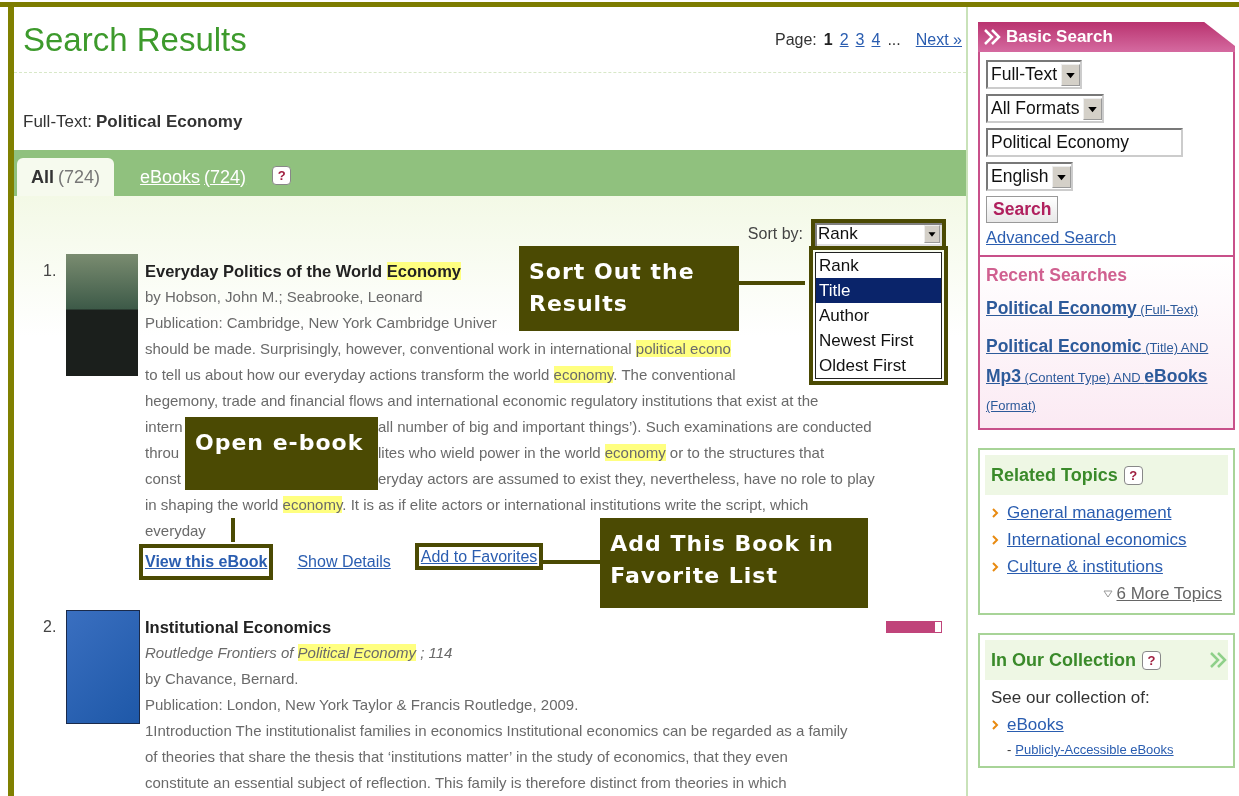  Describe the element at coordinates (299, 653) in the screenshot. I see `series-line: Routledge Frontiers of Political Economy ; 114` at that location.